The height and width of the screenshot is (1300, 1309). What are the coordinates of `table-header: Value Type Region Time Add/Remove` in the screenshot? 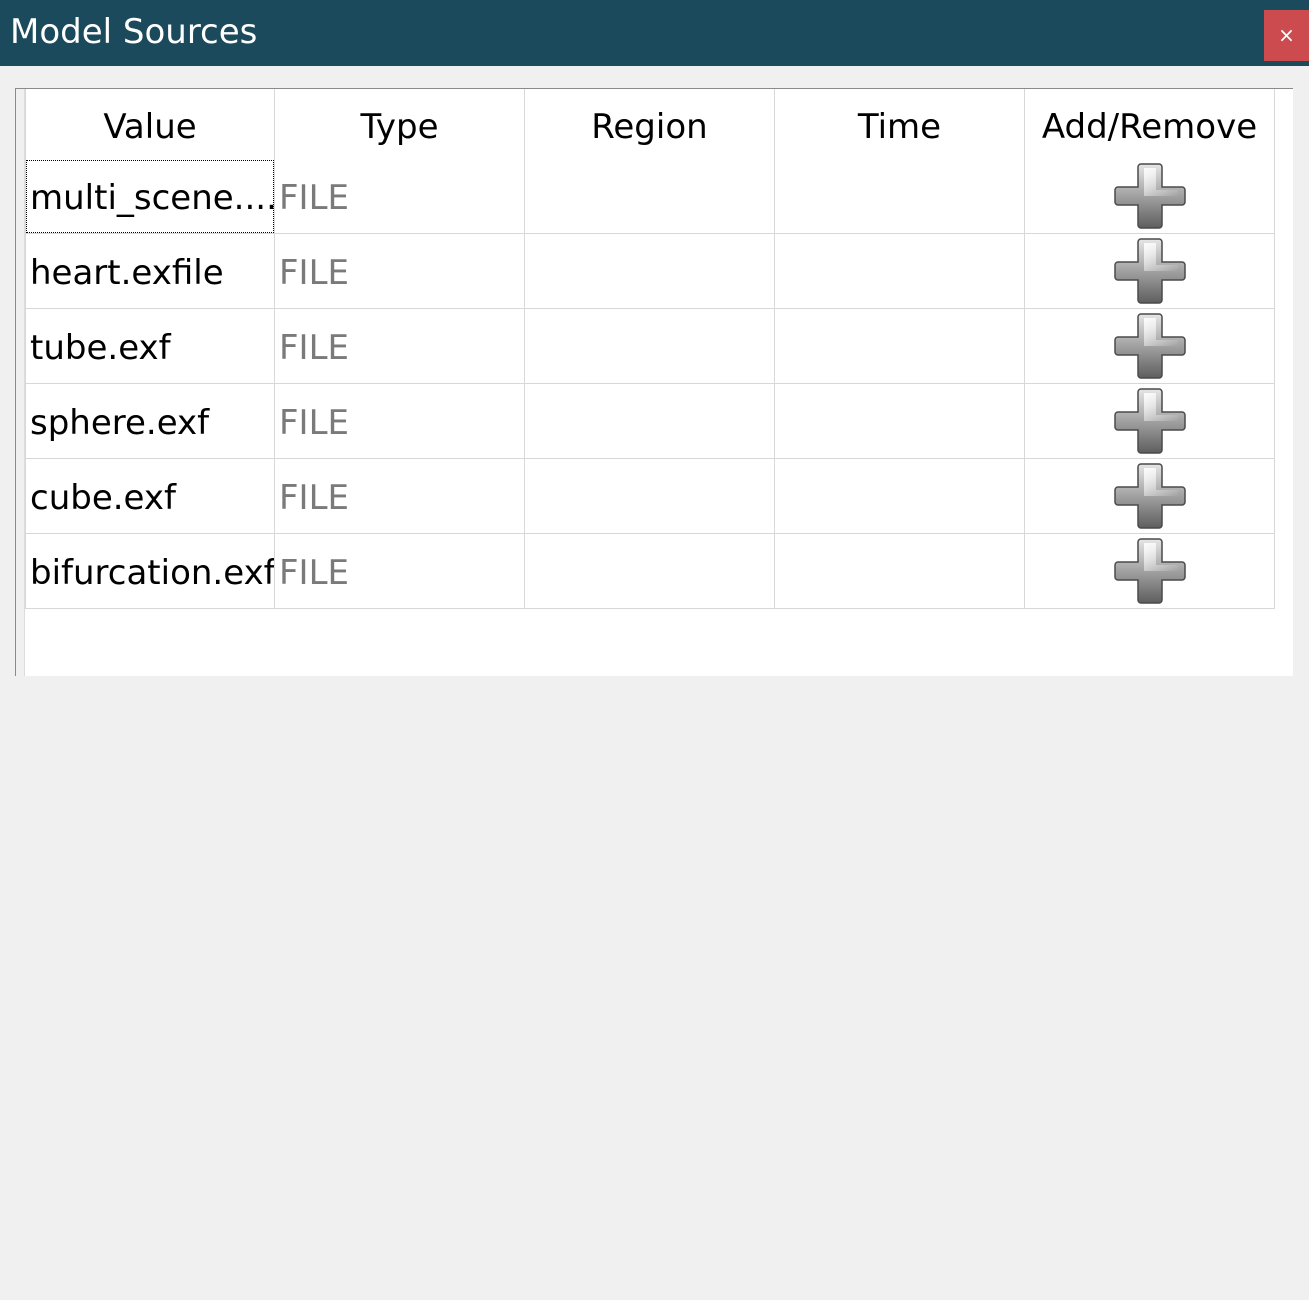 It's located at (651, 124).